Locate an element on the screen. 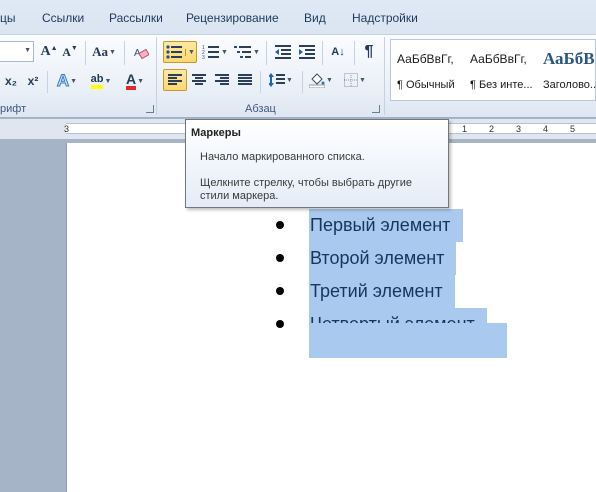 Image resolution: width=596 pixels, height=492 pixels. align-right-button is located at coordinates (222, 80).